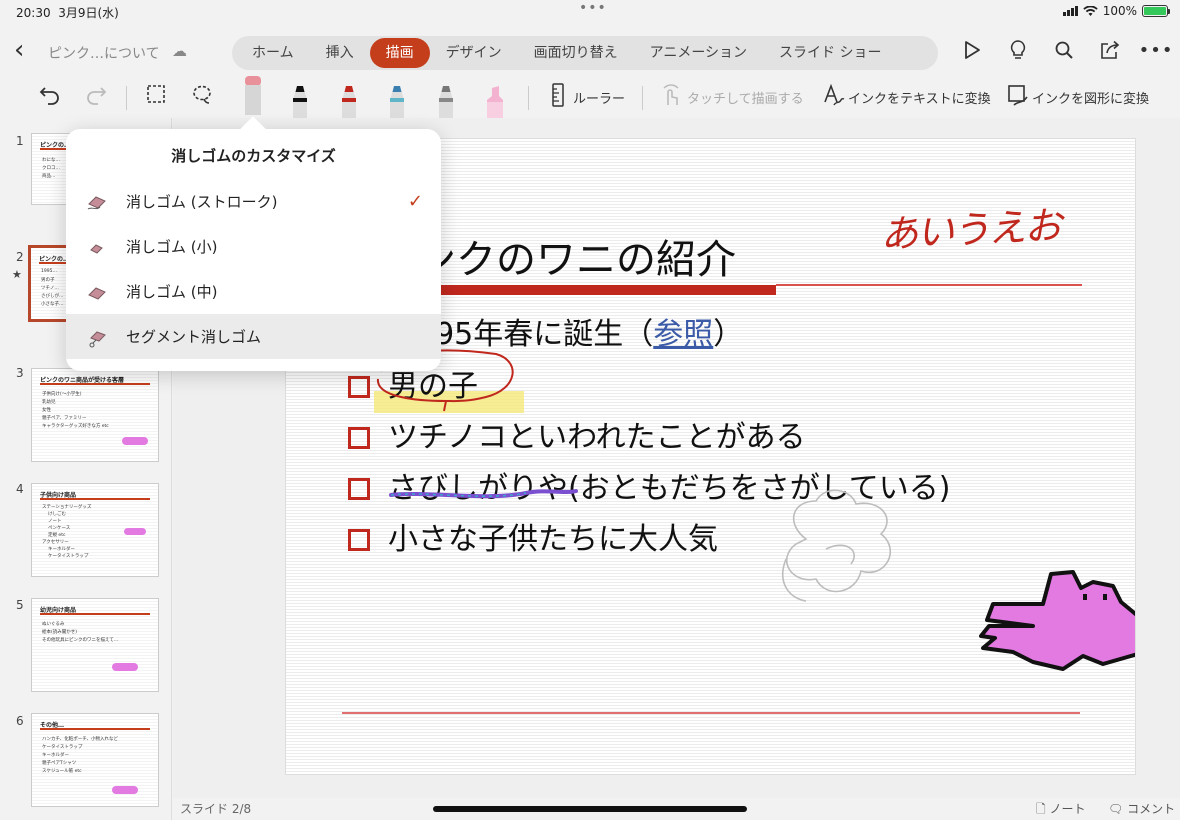 The height and width of the screenshot is (820, 1180). Describe the element at coordinates (67, 13) in the screenshot. I see `status-time: 20:30 3月9日(水)` at that location.